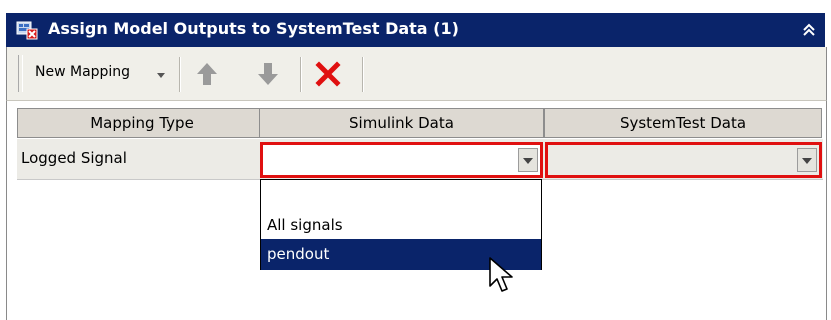  What do you see at coordinates (27, 30) in the screenshot?
I see `systemtest-mapping-icon` at bounding box center [27, 30].